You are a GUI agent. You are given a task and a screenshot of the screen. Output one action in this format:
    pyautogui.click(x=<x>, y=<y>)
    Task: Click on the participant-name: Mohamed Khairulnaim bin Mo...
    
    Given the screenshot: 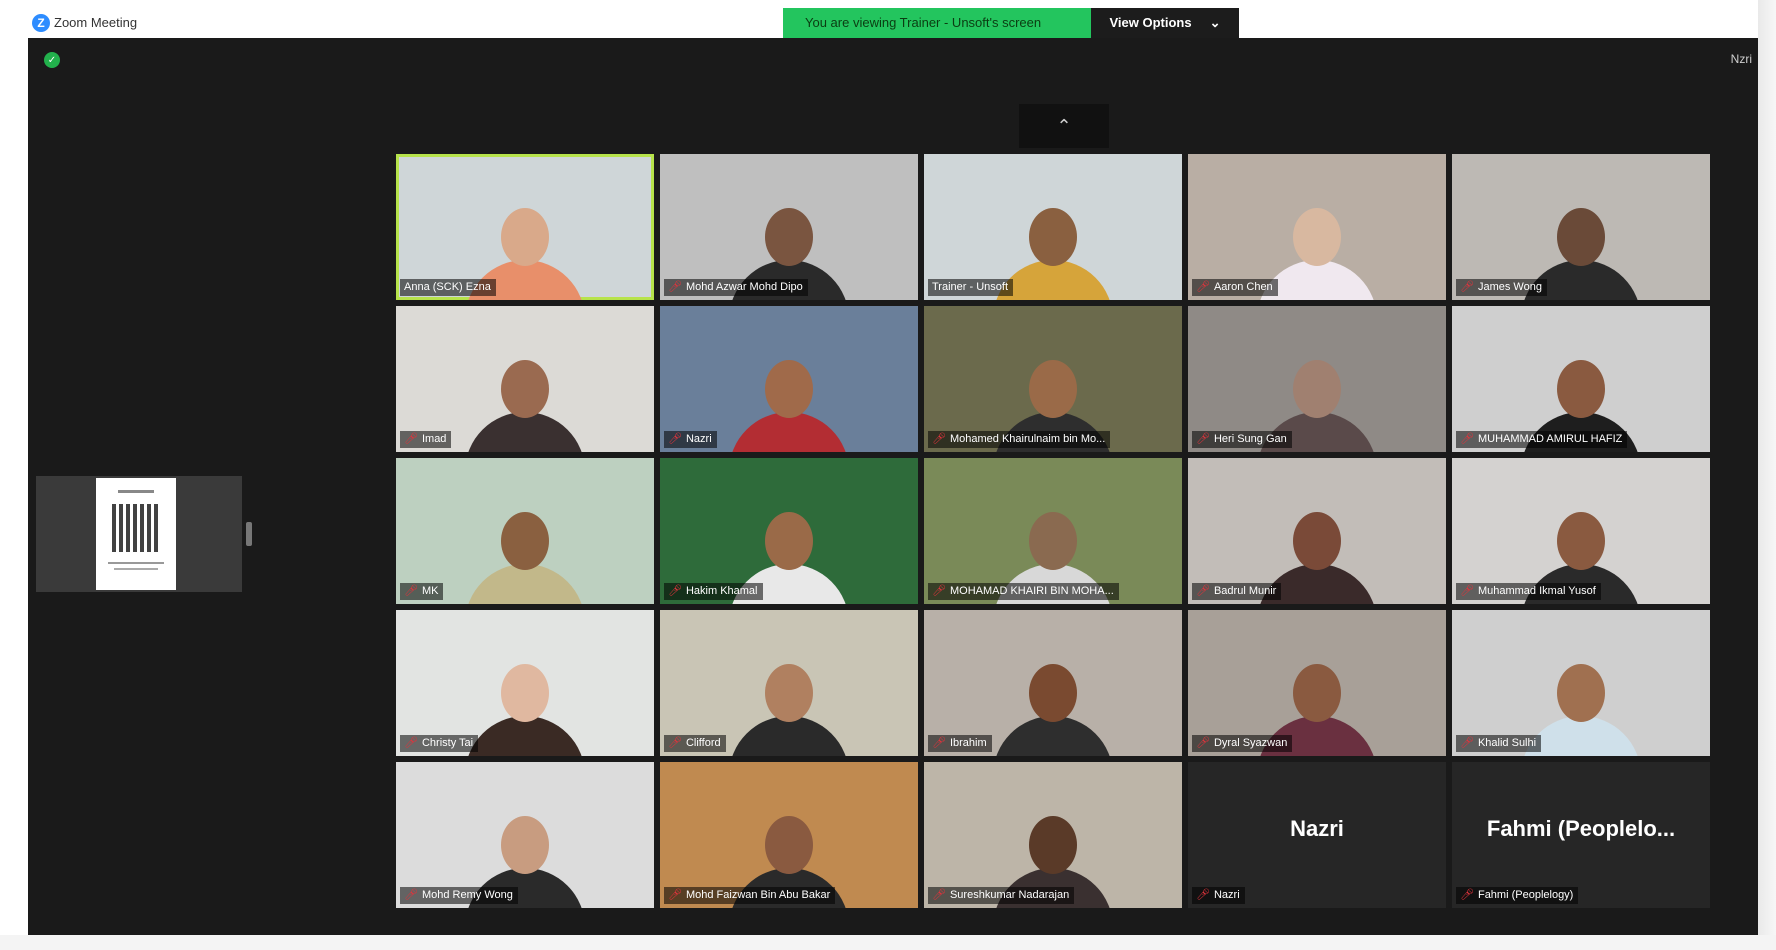 What is the action you would take?
    pyautogui.click(x=1027, y=439)
    